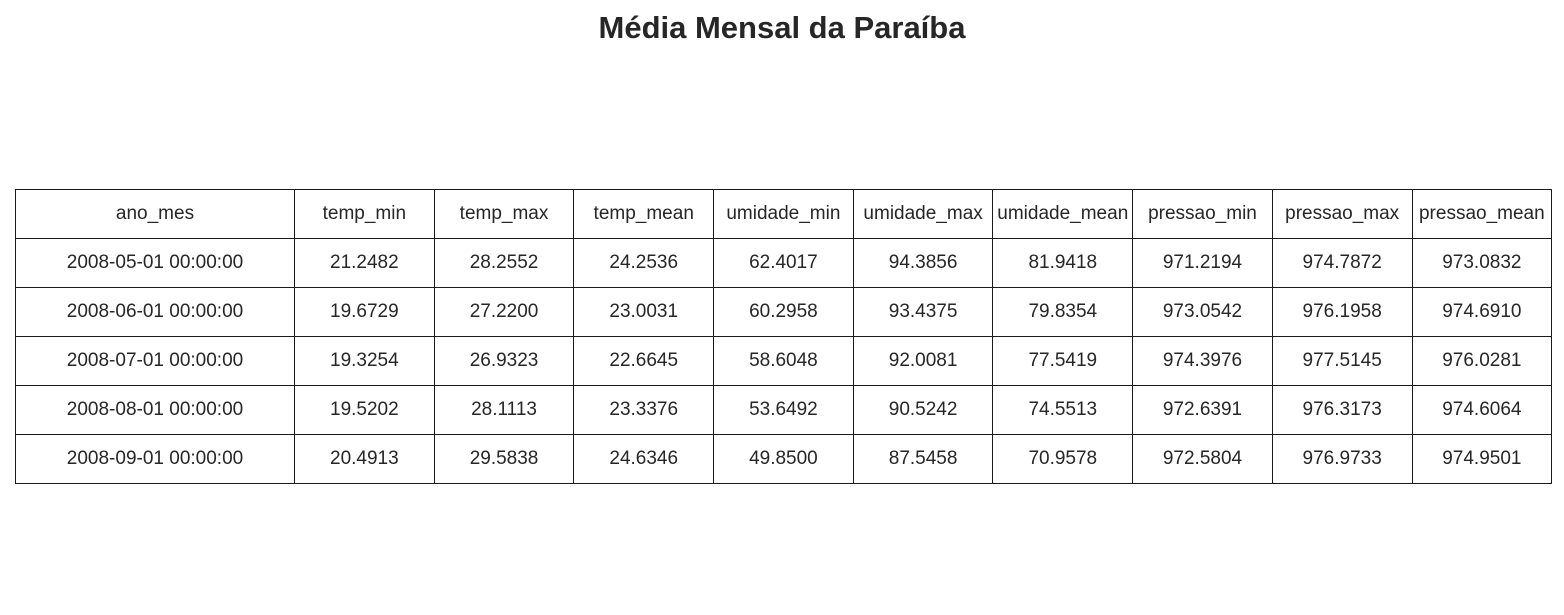 This screenshot has width=1564, height=615. I want to click on table-cell: 971.2194, so click(1202, 263).